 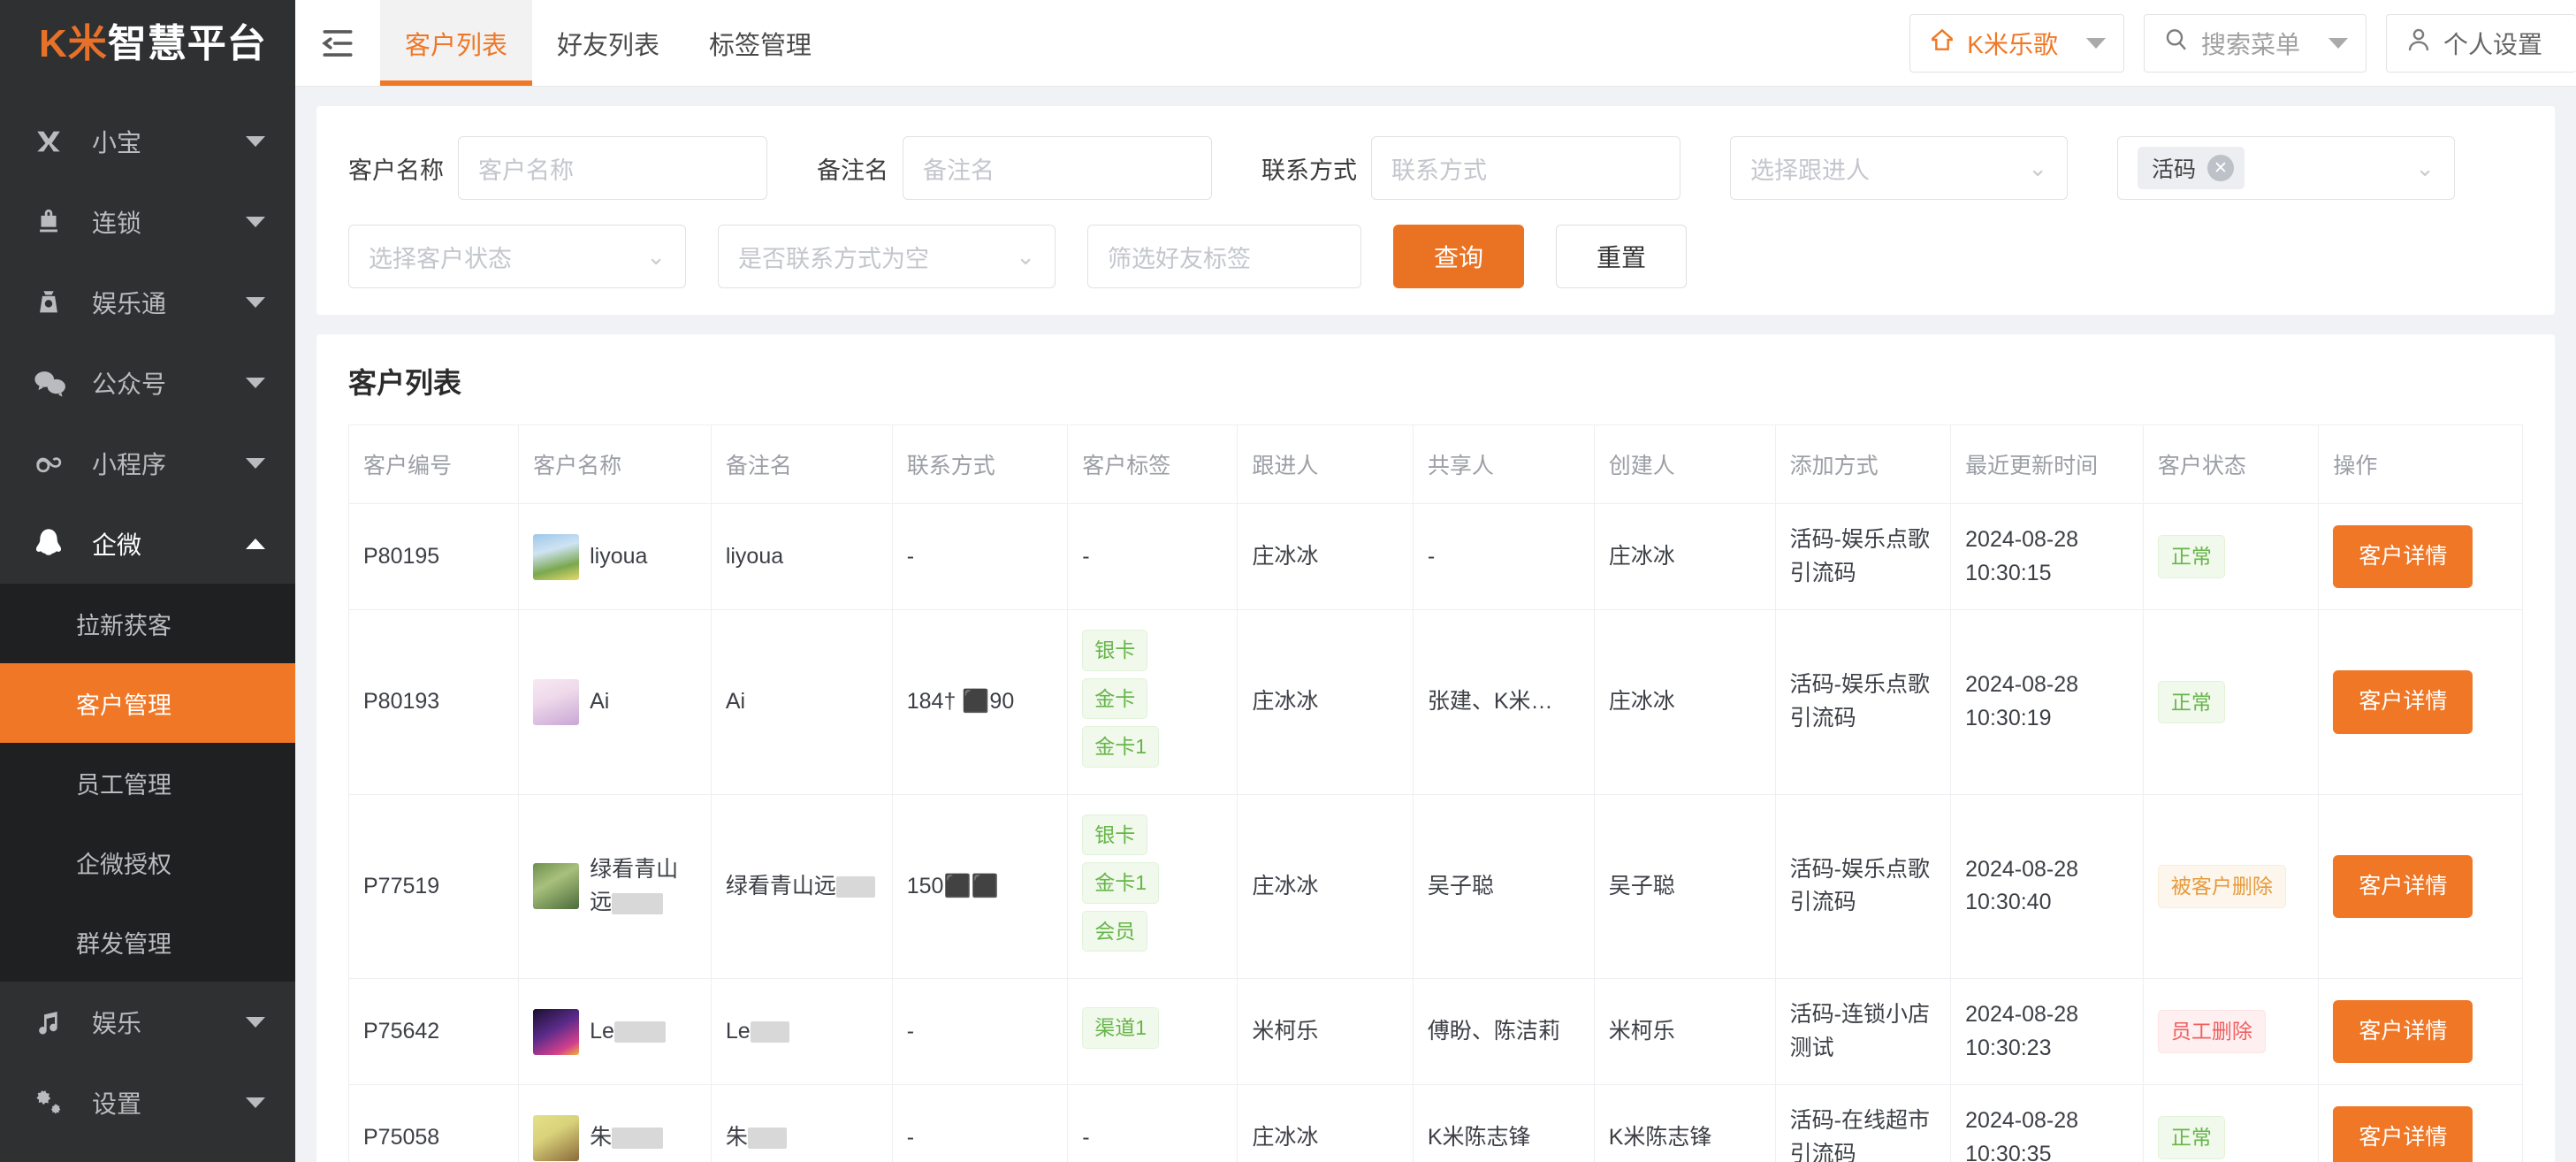 What do you see at coordinates (124, 625) in the screenshot?
I see `sidebar-subitem-label: 拉新获客` at bounding box center [124, 625].